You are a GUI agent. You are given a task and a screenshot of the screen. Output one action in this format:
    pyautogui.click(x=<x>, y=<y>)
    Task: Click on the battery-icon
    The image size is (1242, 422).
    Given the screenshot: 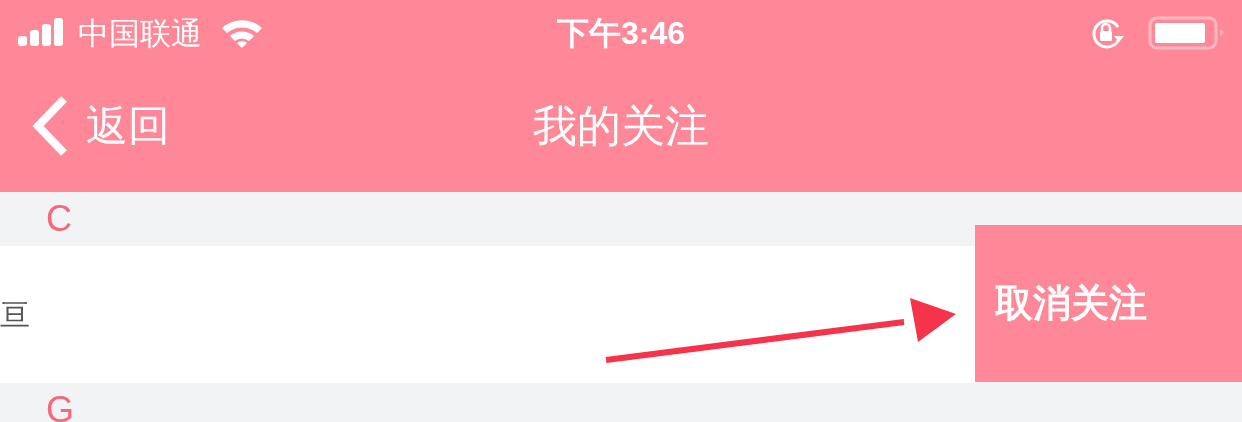 What is the action you would take?
    pyautogui.click(x=1186, y=33)
    